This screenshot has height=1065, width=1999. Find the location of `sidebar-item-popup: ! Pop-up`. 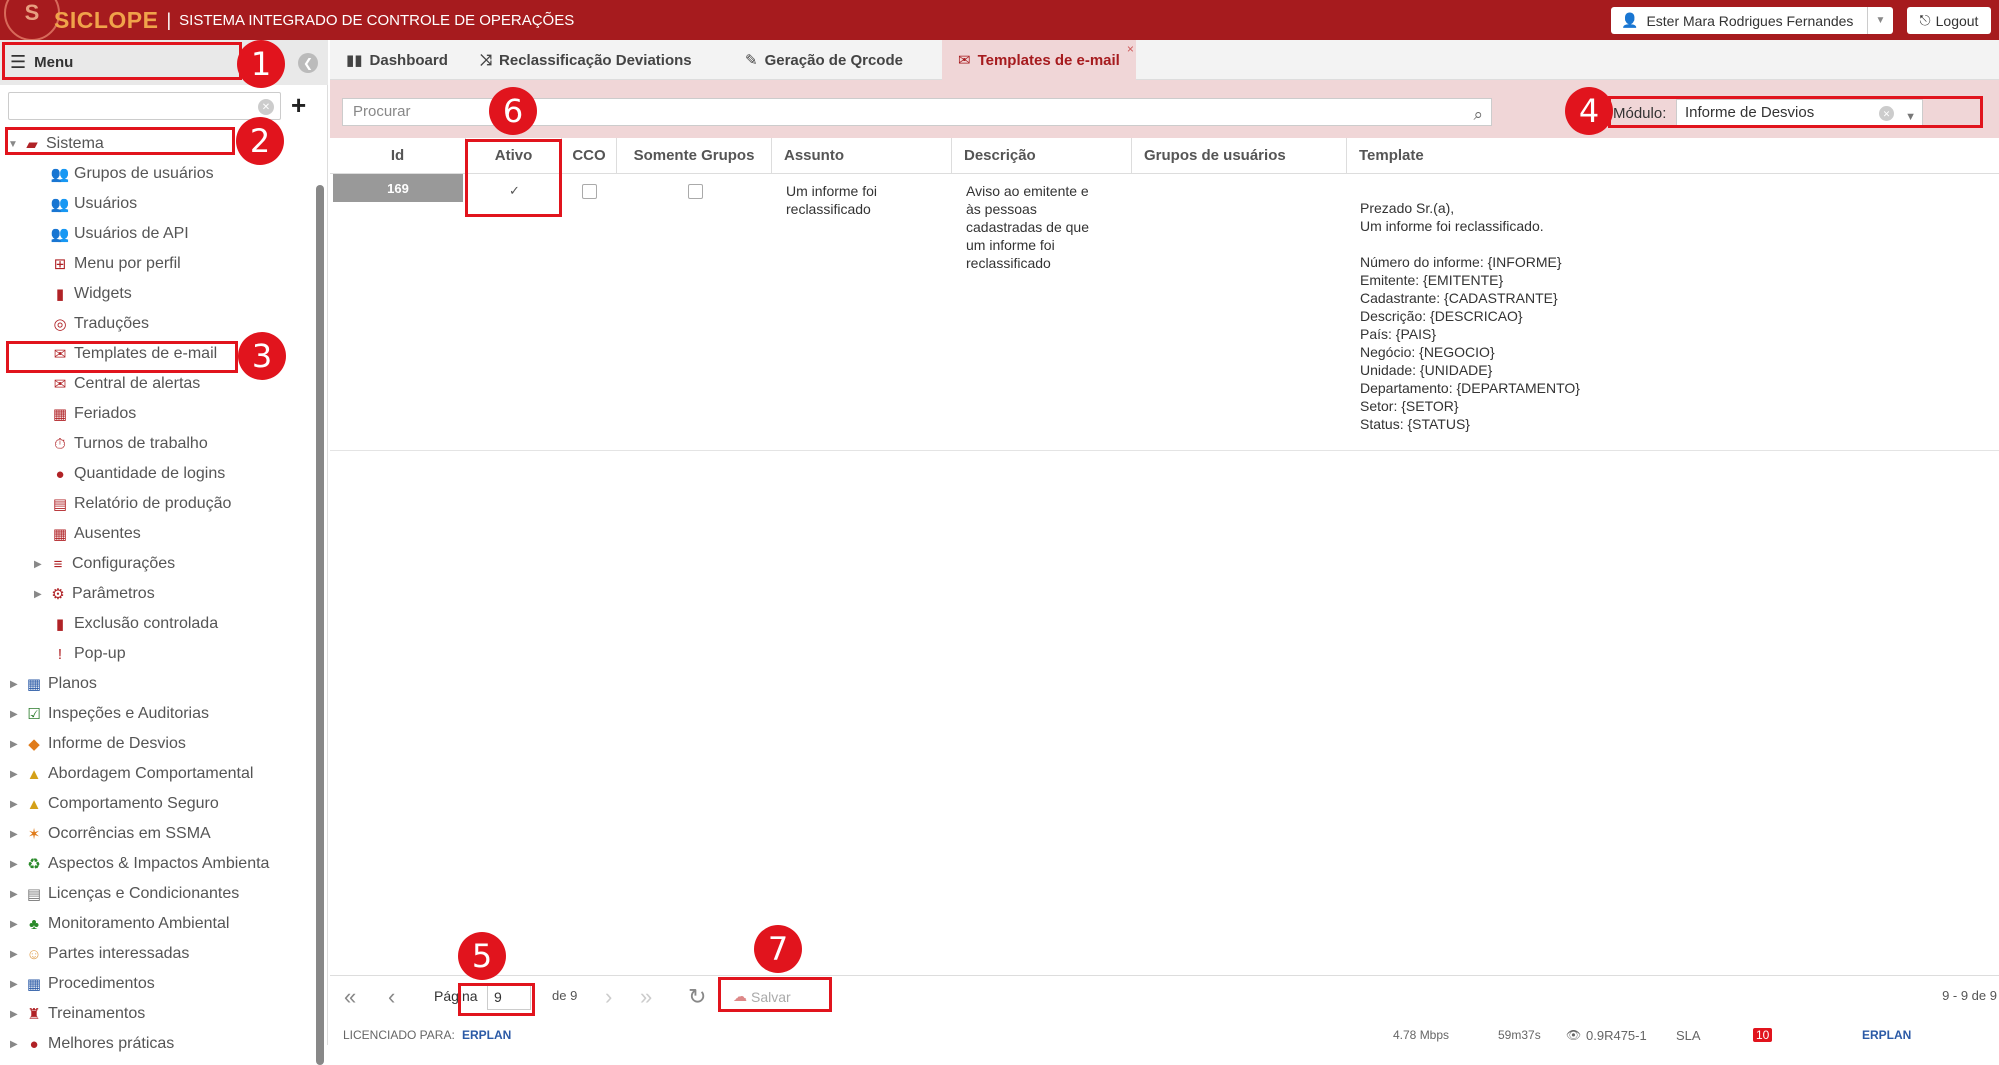

sidebar-item-popup: ! Pop-up is located at coordinates (88, 654).